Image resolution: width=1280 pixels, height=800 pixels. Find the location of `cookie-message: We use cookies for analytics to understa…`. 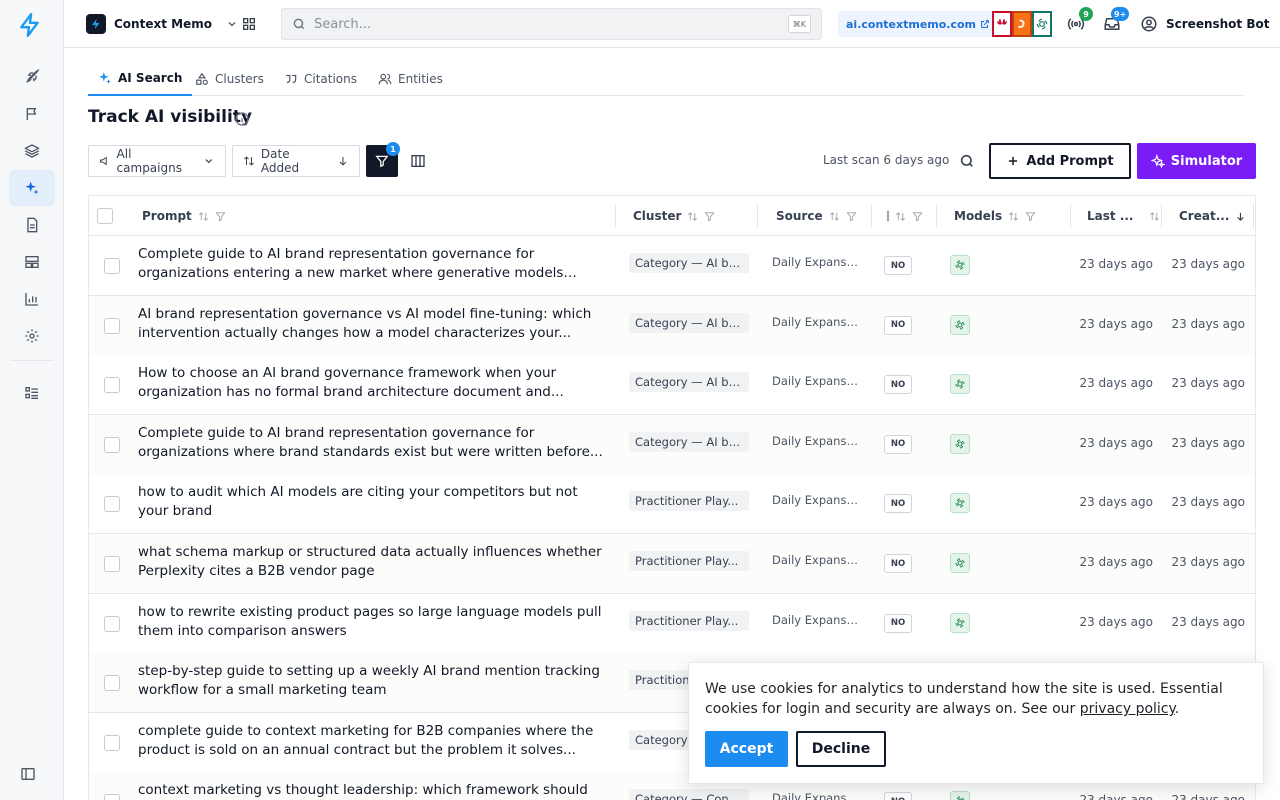

cookie-message: We use cookies for analytics to understa… is located at coordinates (964, 699).